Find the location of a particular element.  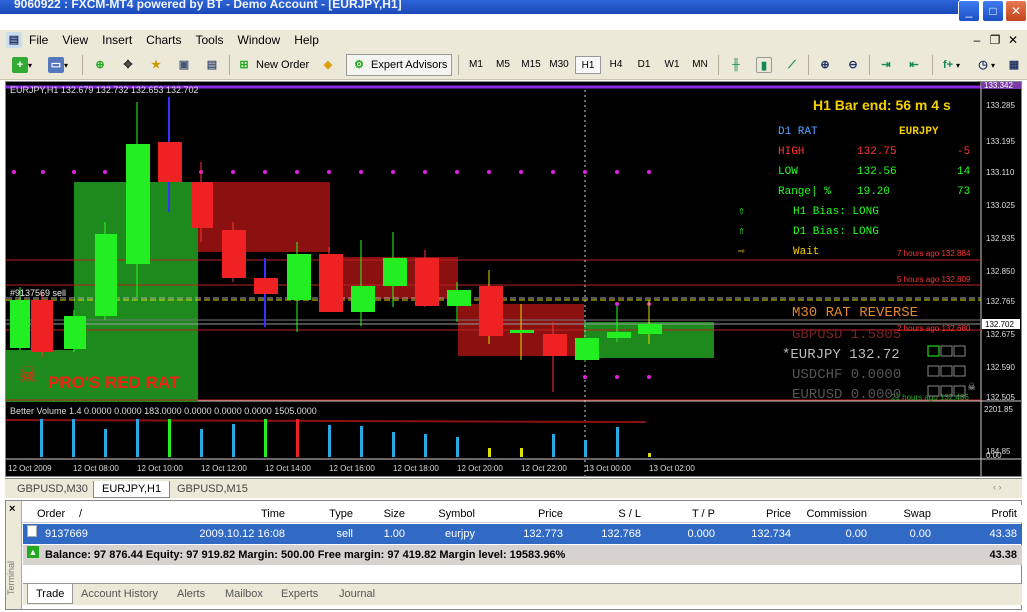

tab-account-history: Account History is located at coordinates (119, 594).